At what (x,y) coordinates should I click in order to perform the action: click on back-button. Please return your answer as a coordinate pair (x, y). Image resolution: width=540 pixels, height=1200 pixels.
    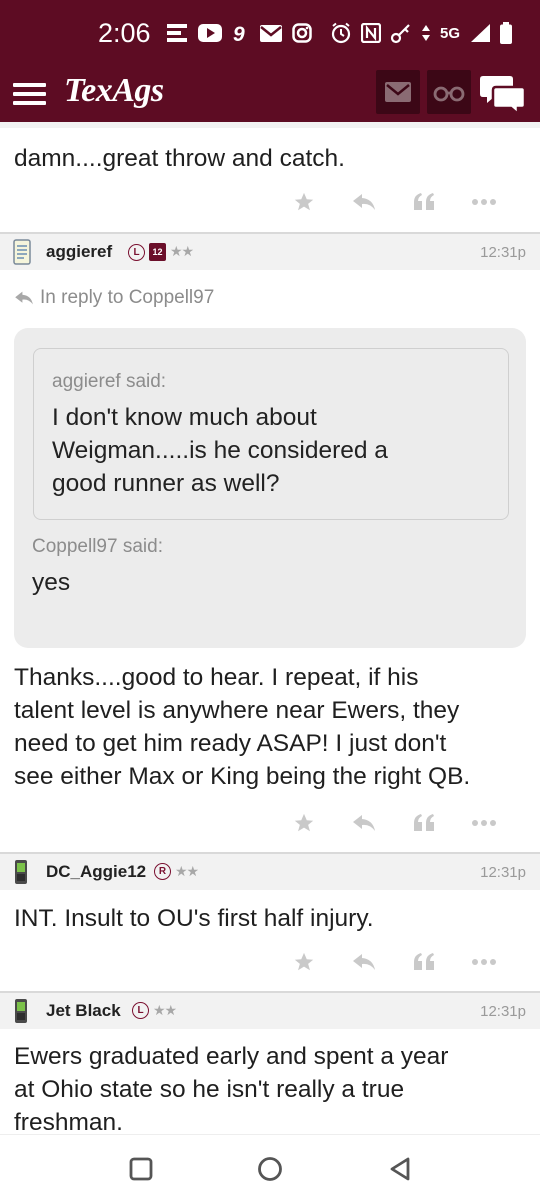
    Looking at the image, I should click on (400, 1169).